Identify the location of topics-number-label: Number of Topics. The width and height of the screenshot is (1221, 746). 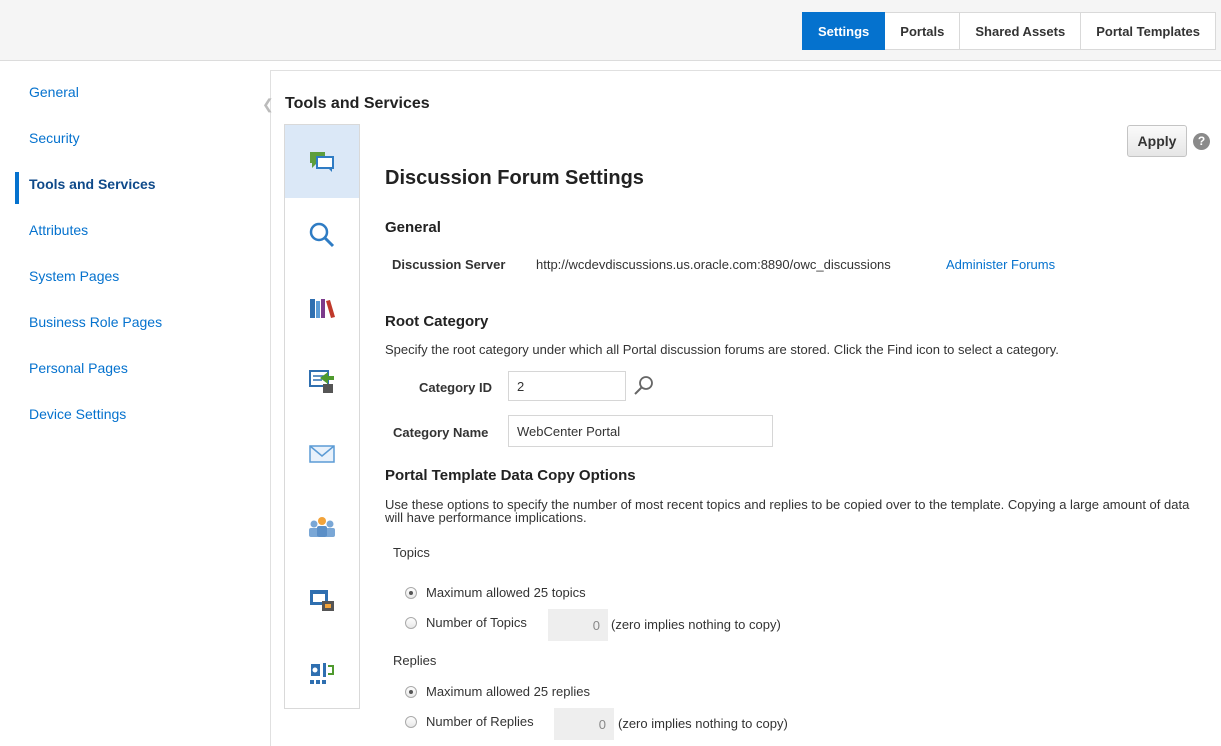
(476, 622).